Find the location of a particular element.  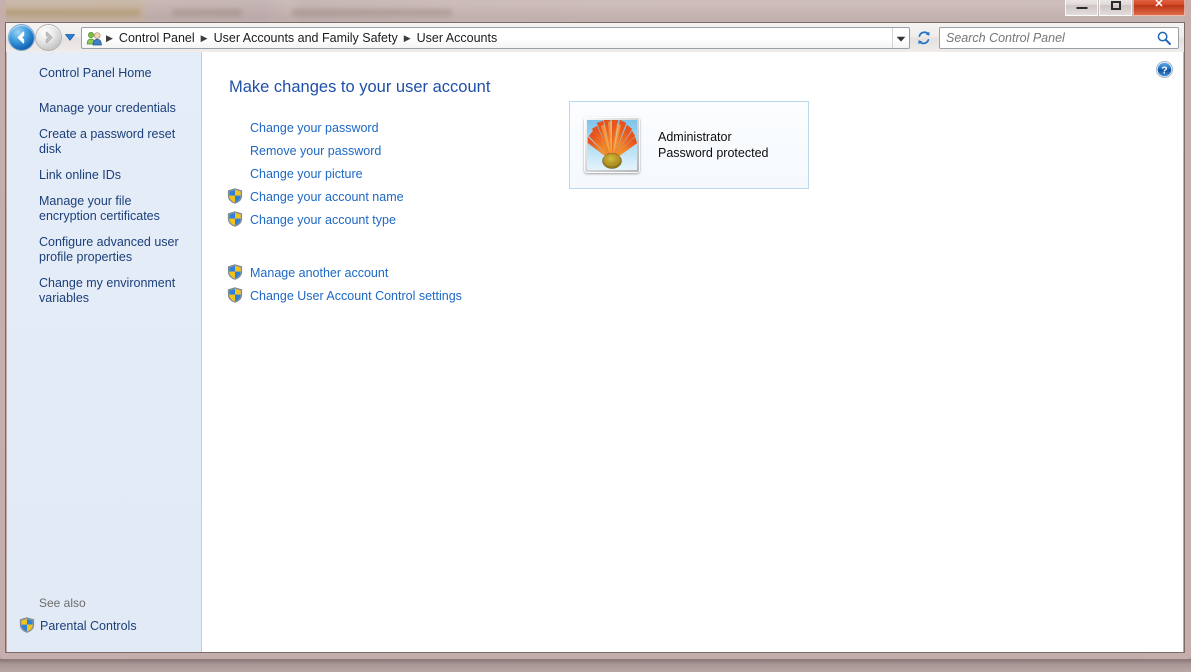

maximize-button is located at coordinates (1115, 8).